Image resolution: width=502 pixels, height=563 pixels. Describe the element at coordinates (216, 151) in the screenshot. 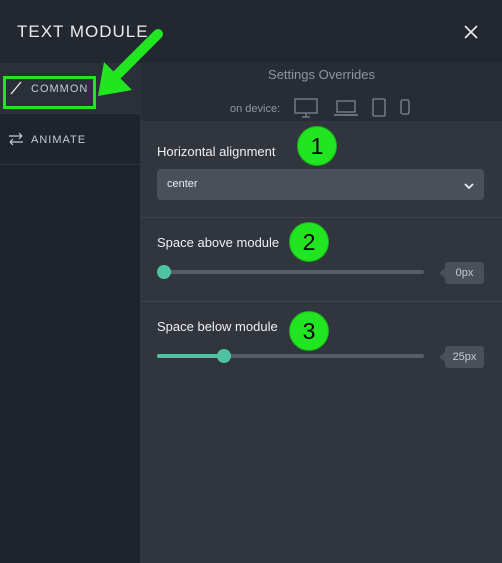

I see `alignment-label: Horizontal alignment` at that location.